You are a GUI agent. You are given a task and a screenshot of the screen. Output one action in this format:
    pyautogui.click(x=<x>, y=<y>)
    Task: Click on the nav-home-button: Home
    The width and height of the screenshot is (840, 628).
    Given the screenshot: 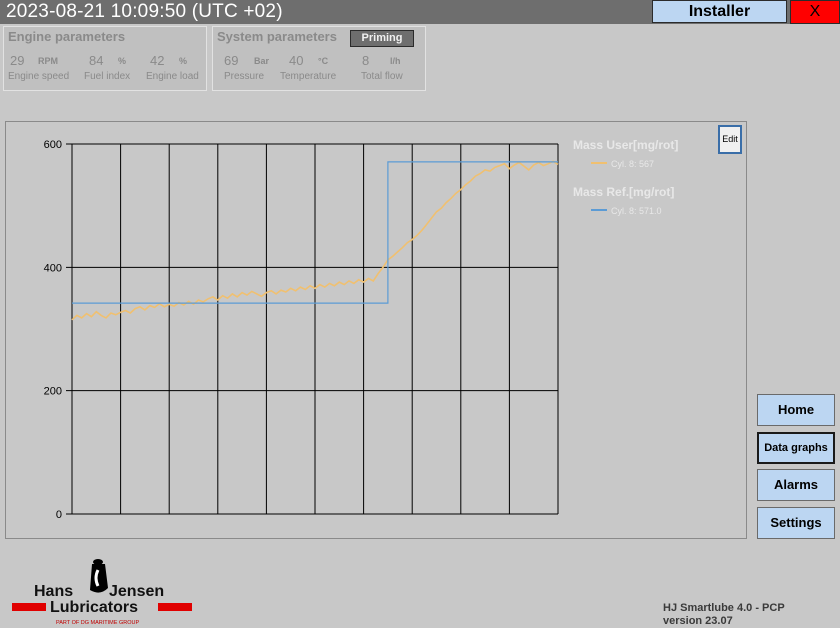 What is the action you would take?
    pyautogui.click(x=796, y=410)
    